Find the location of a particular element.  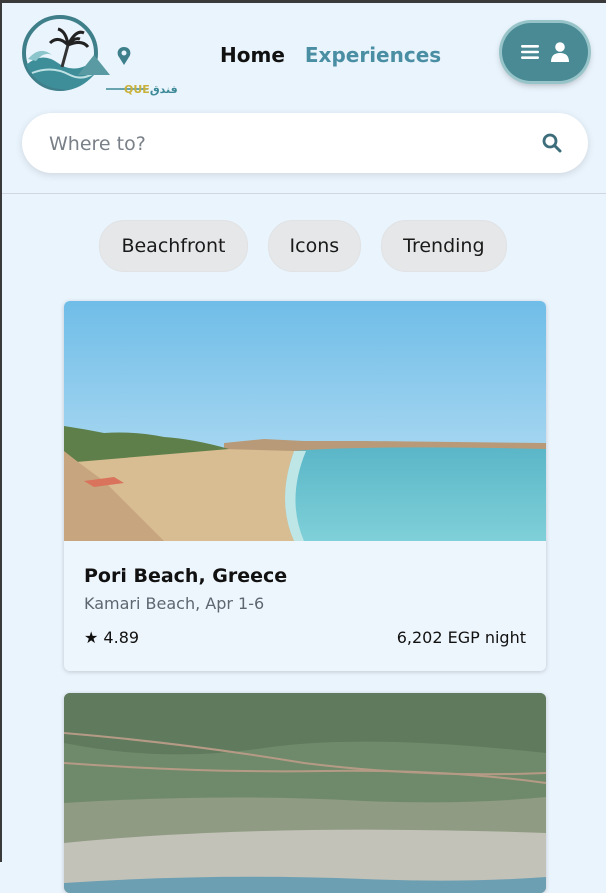

logo-text-latin: QUE is located at coordinates (137, 89).